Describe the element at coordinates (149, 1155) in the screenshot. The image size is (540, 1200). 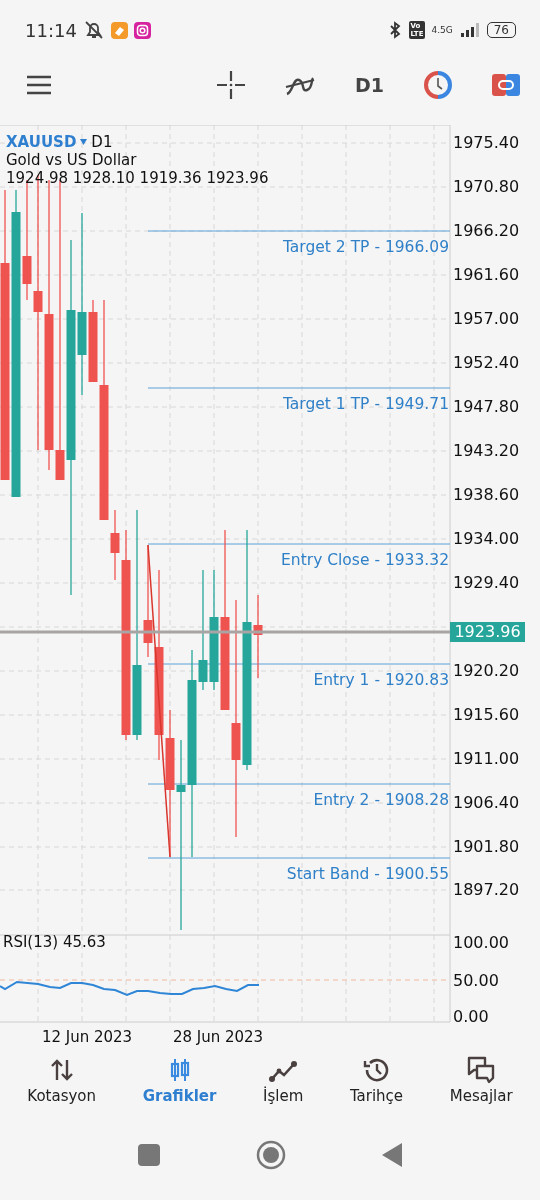
I see `recent-apps-icon` at that location.